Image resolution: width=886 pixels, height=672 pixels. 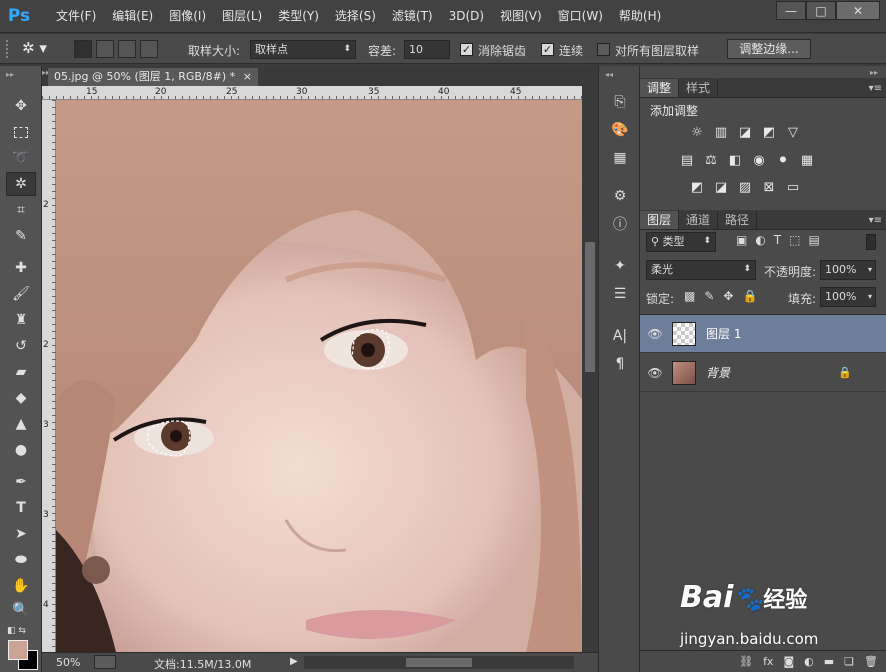 What do you see at coordinates (149, 49) in the screenshot?
I see `intersect-selection-icon` at bounding box center [149, 49].